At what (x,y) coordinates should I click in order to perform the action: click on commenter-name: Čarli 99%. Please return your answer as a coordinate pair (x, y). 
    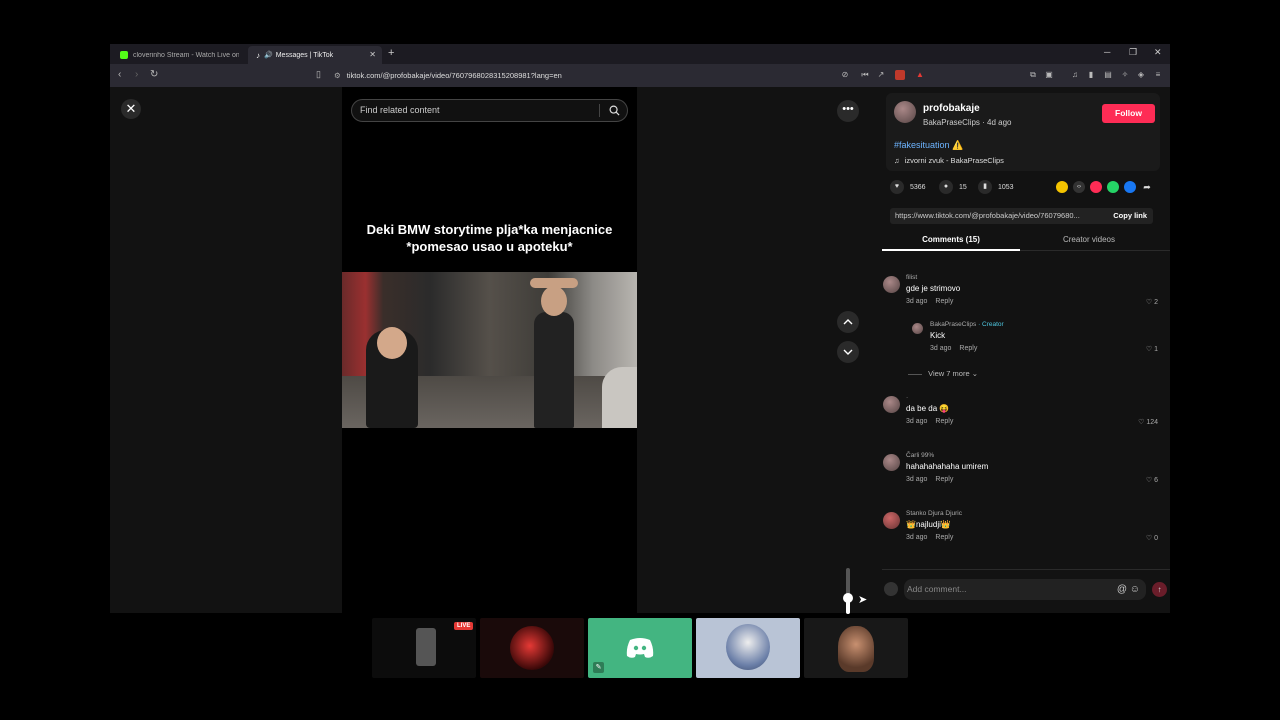
    Looking at the image, I should click on (920, 455).